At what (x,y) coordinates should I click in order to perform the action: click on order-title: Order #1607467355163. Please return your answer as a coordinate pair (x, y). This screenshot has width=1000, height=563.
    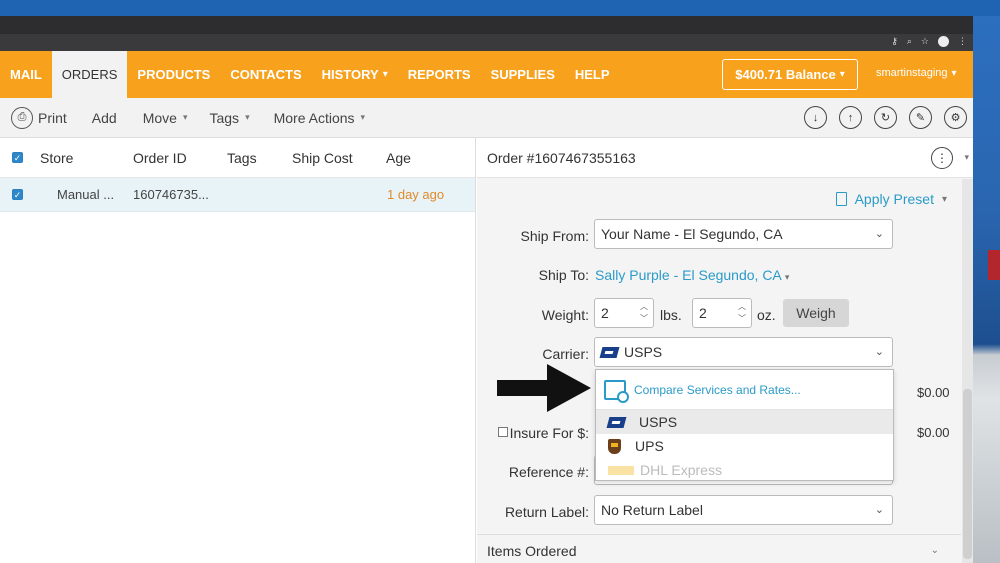
    Looking at the image, I should click on (561, 157).